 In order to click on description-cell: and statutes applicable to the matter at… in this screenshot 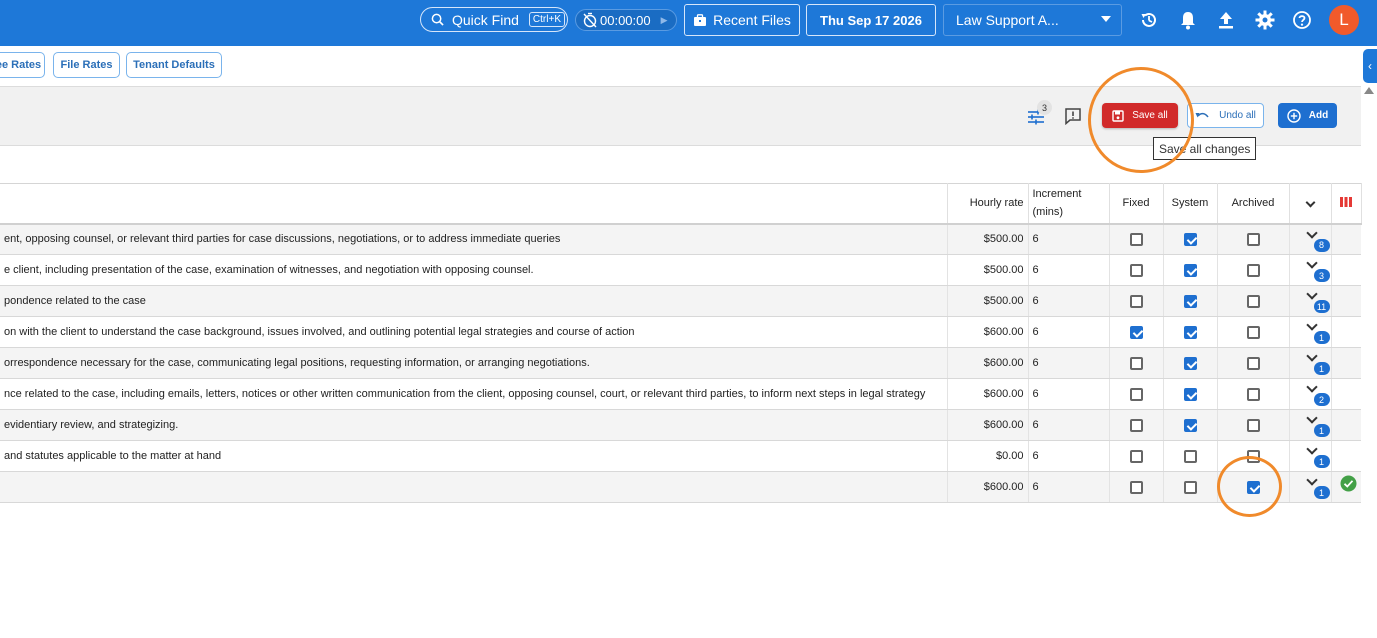, I will do `click(473, 456)`.